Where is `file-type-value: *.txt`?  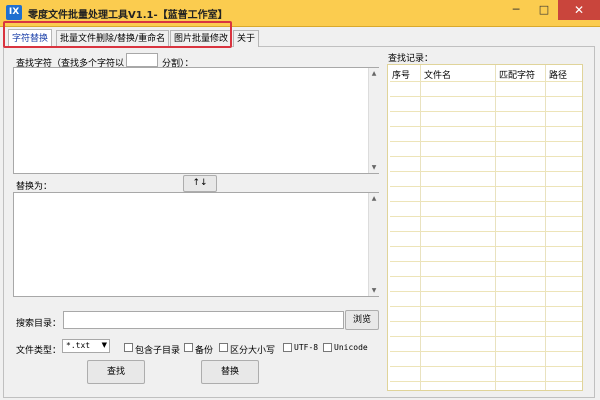 file-type-value: *.txt is located at coordinates (78, 345).